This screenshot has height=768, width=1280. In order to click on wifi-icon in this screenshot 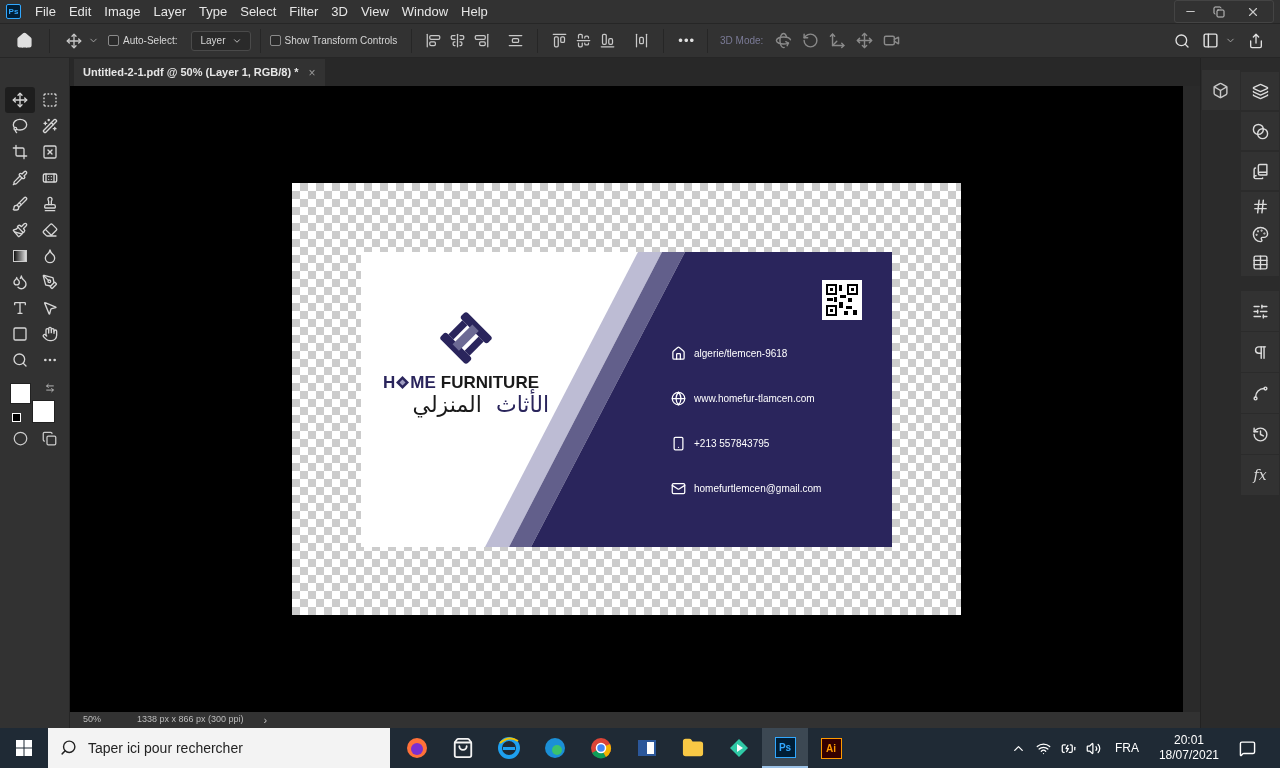, I will do `click(1043, 748)`.